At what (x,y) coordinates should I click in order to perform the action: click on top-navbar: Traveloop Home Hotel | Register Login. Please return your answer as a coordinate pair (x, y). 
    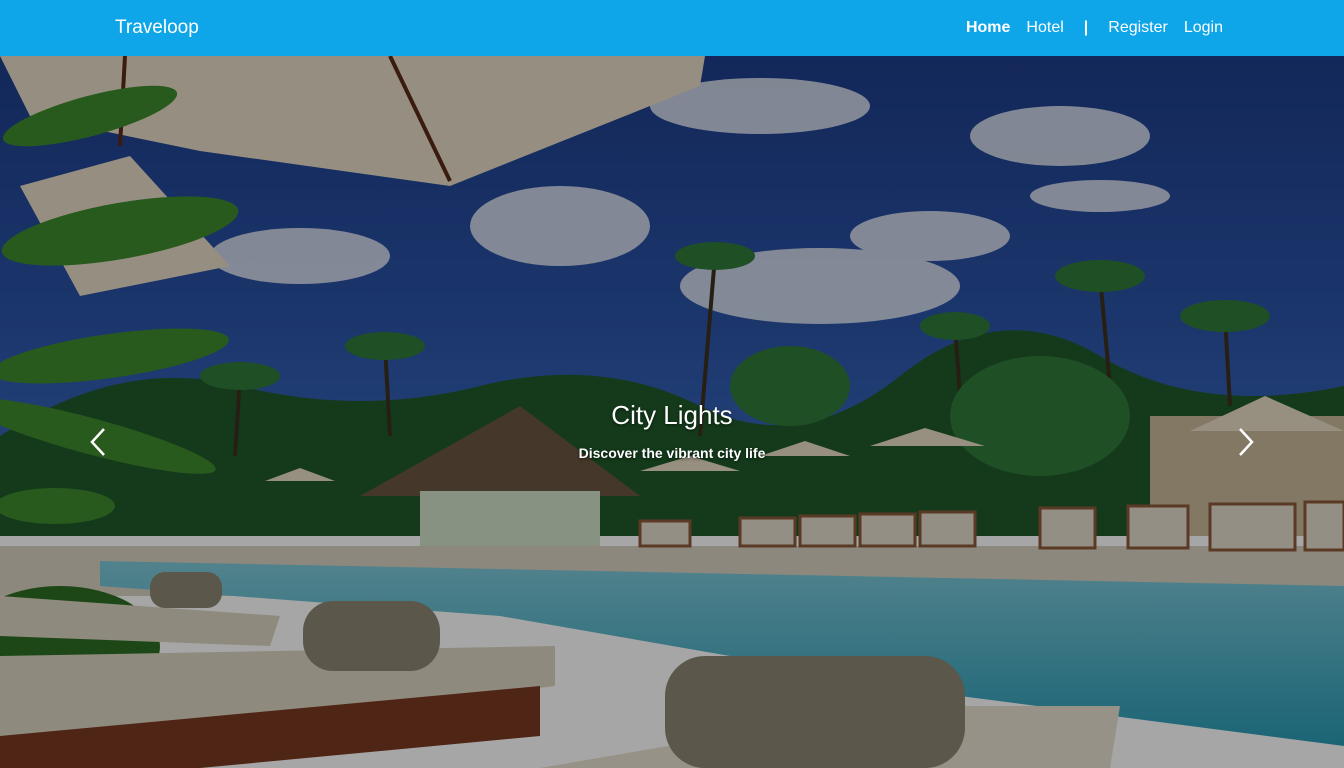
    Looking at the image, I should click on (672, 28).